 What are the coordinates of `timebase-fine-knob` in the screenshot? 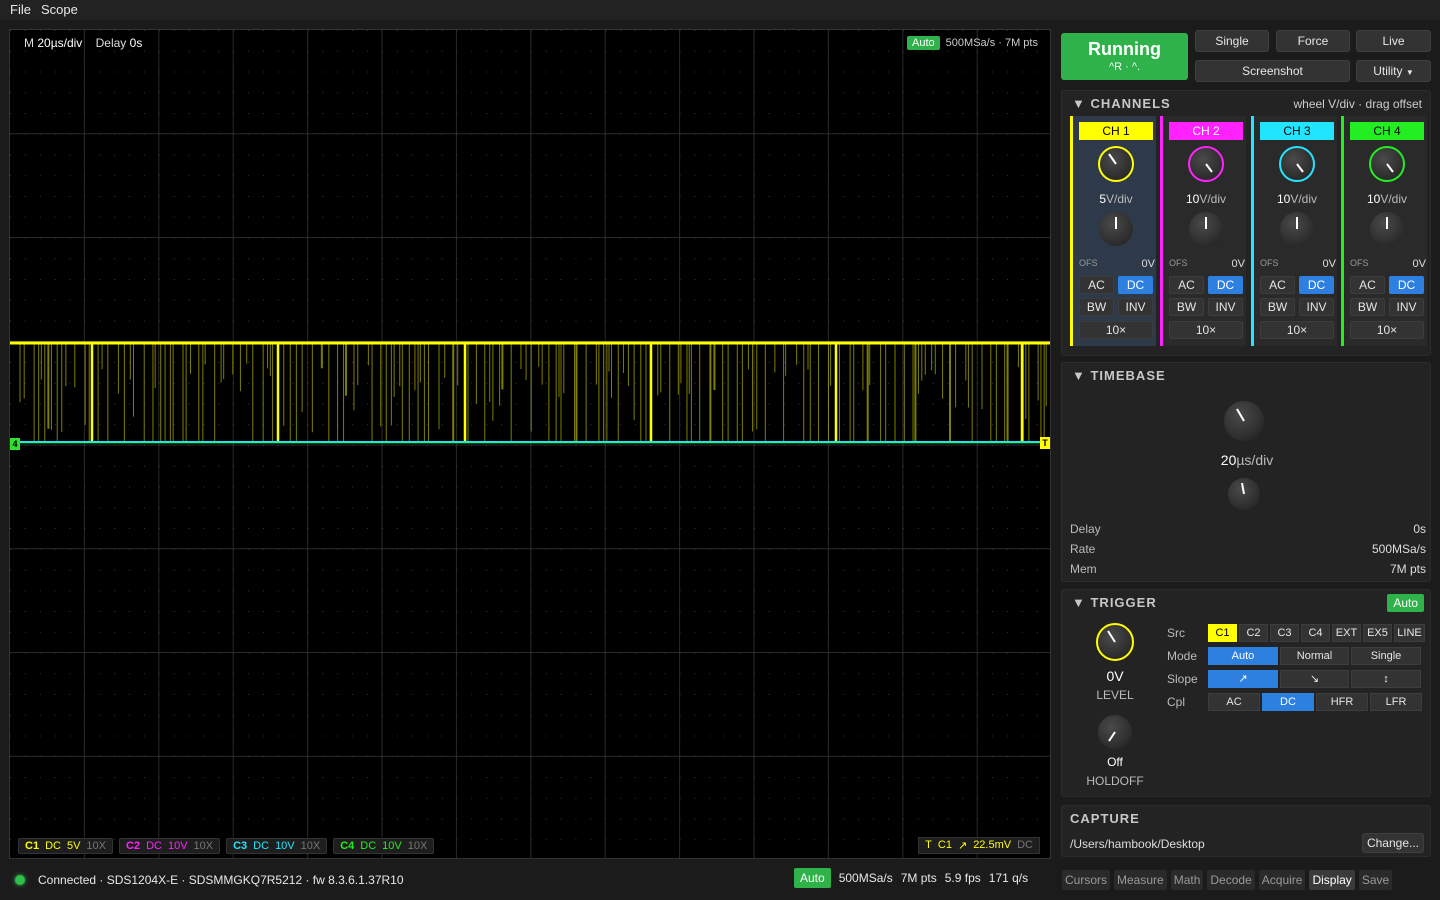 It's located at (1244, 494).